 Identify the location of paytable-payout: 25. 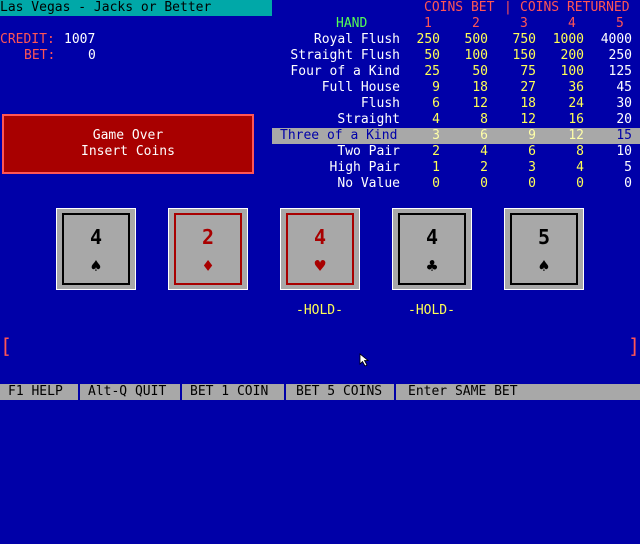
(432, 71).